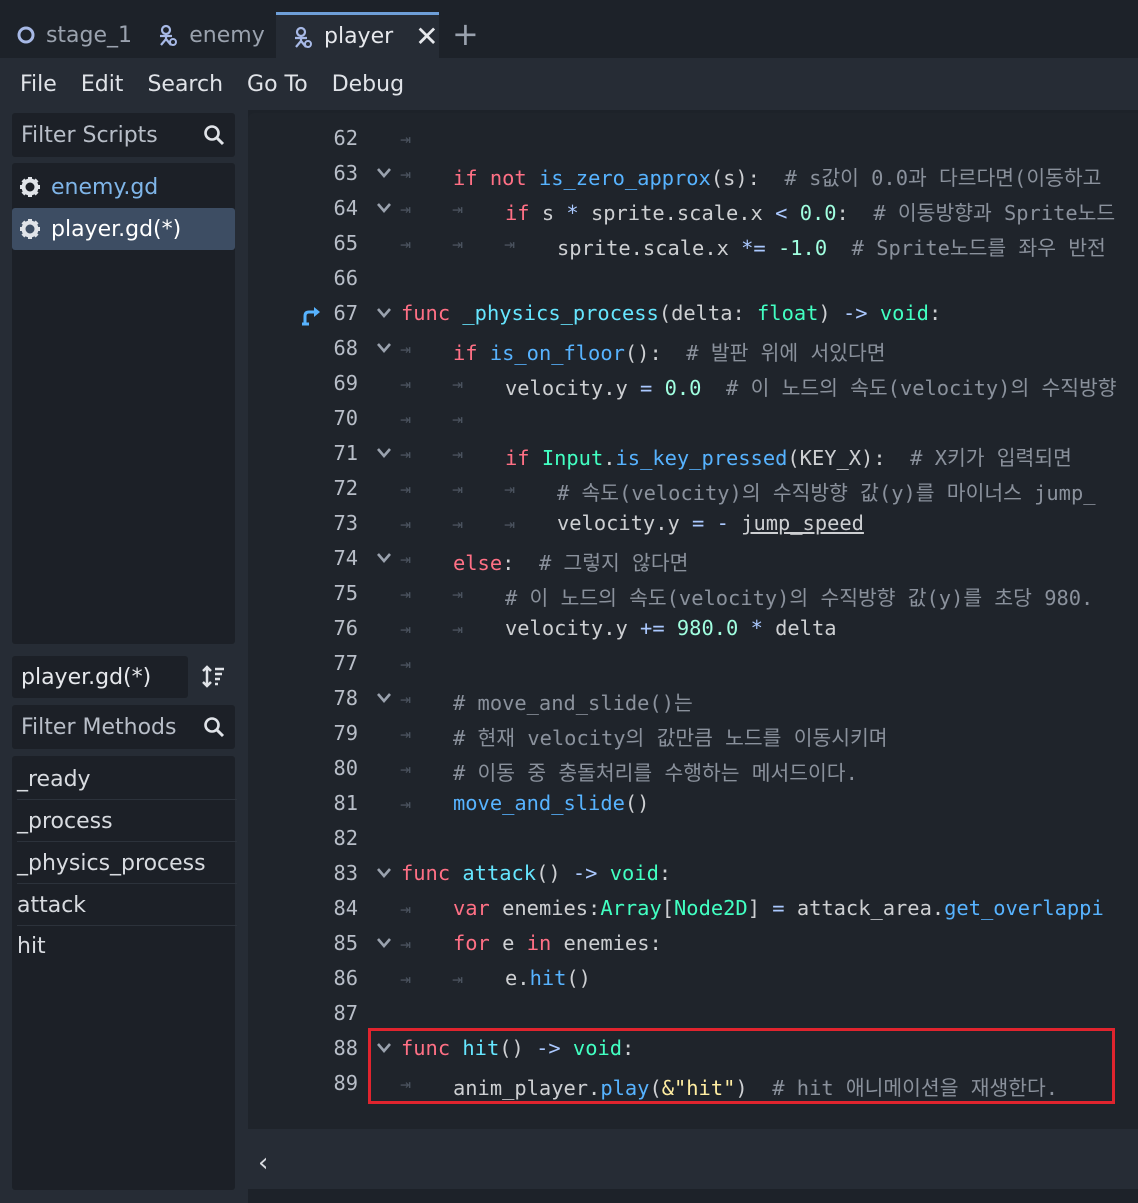 This screenshot has height=1203, width=1138. Describe the element at coordinates (345, 243) in the screenshot. I see `line-number: 65` at that location.